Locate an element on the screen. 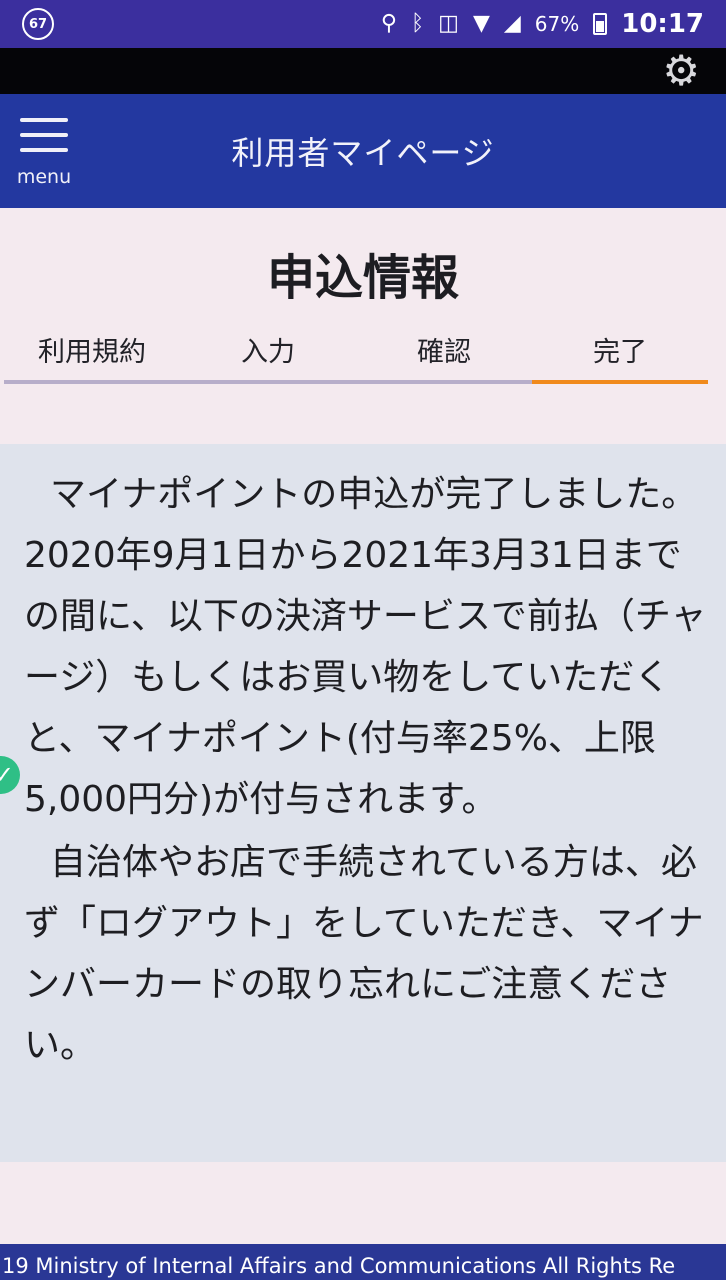  step-label: 利用規約 is located at coordinates (92, 352).